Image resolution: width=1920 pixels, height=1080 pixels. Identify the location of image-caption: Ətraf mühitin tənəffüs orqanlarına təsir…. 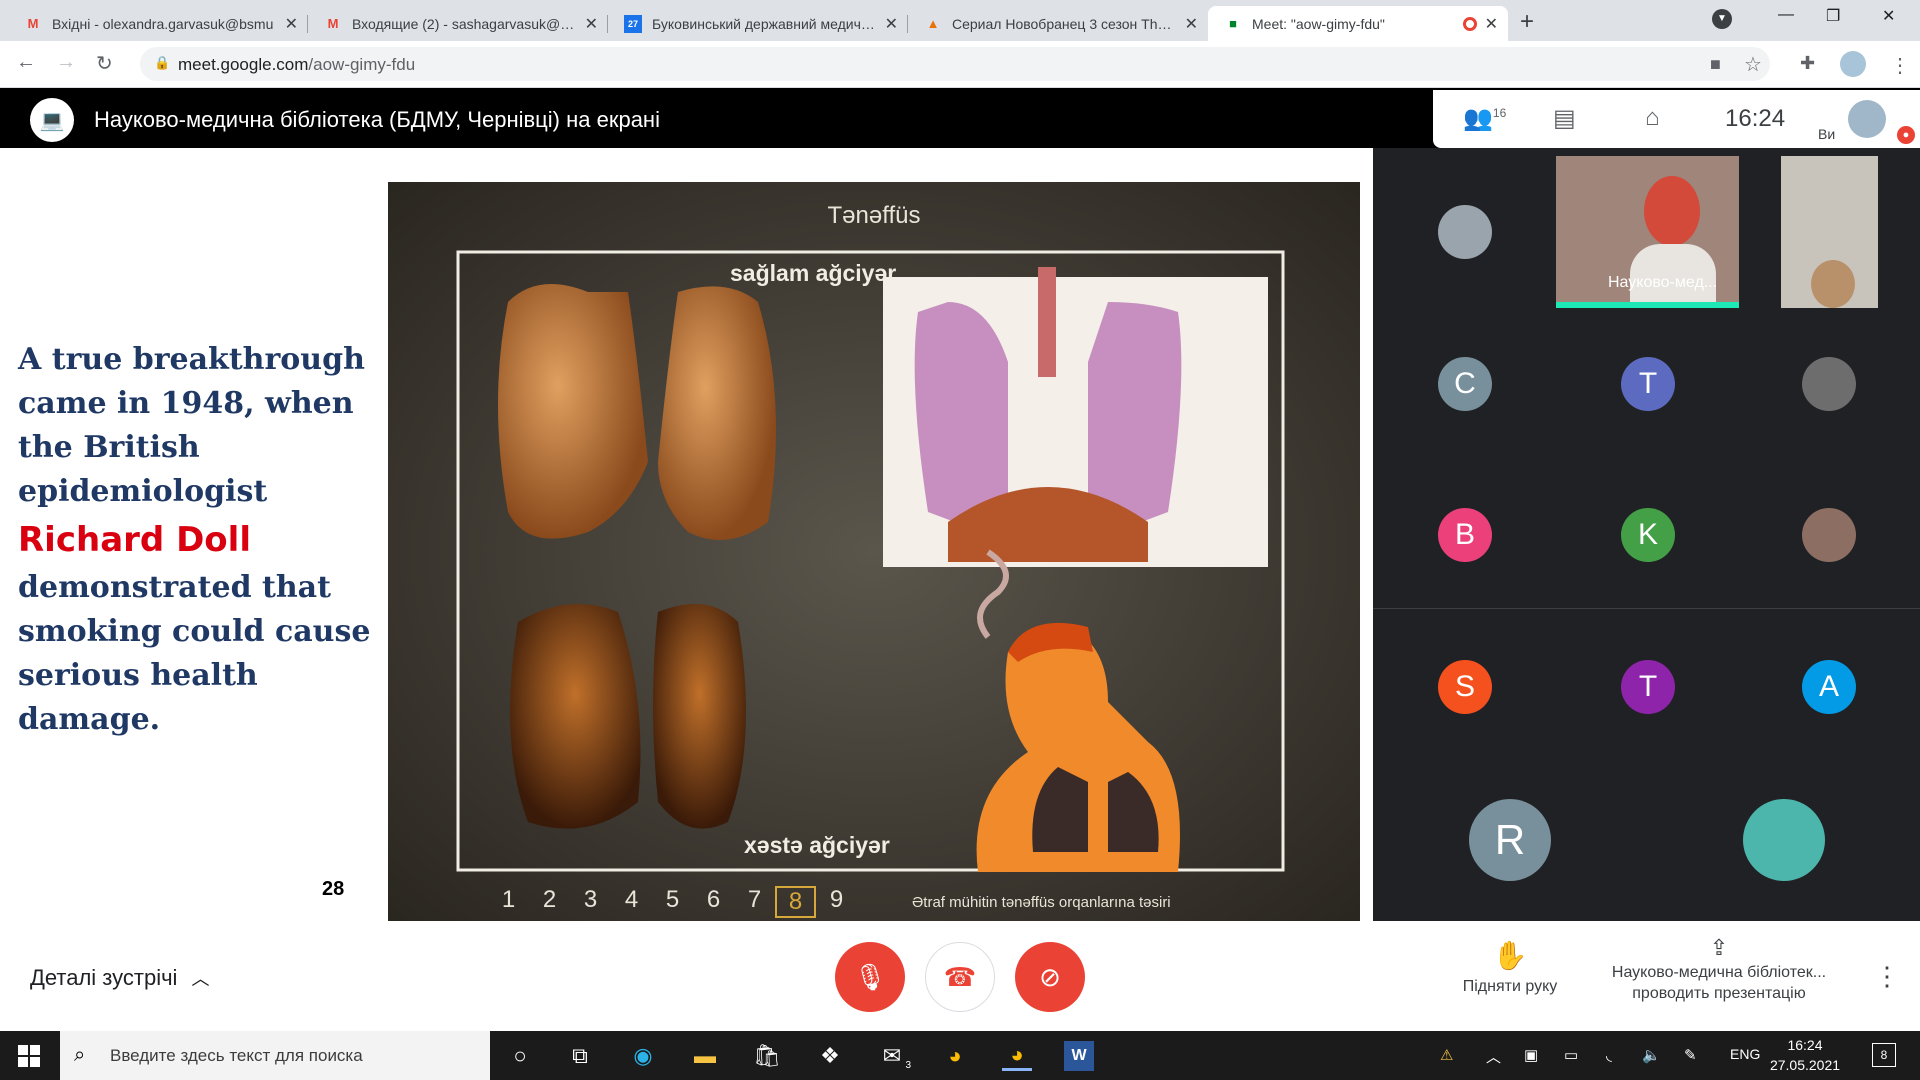
(1041, 902).